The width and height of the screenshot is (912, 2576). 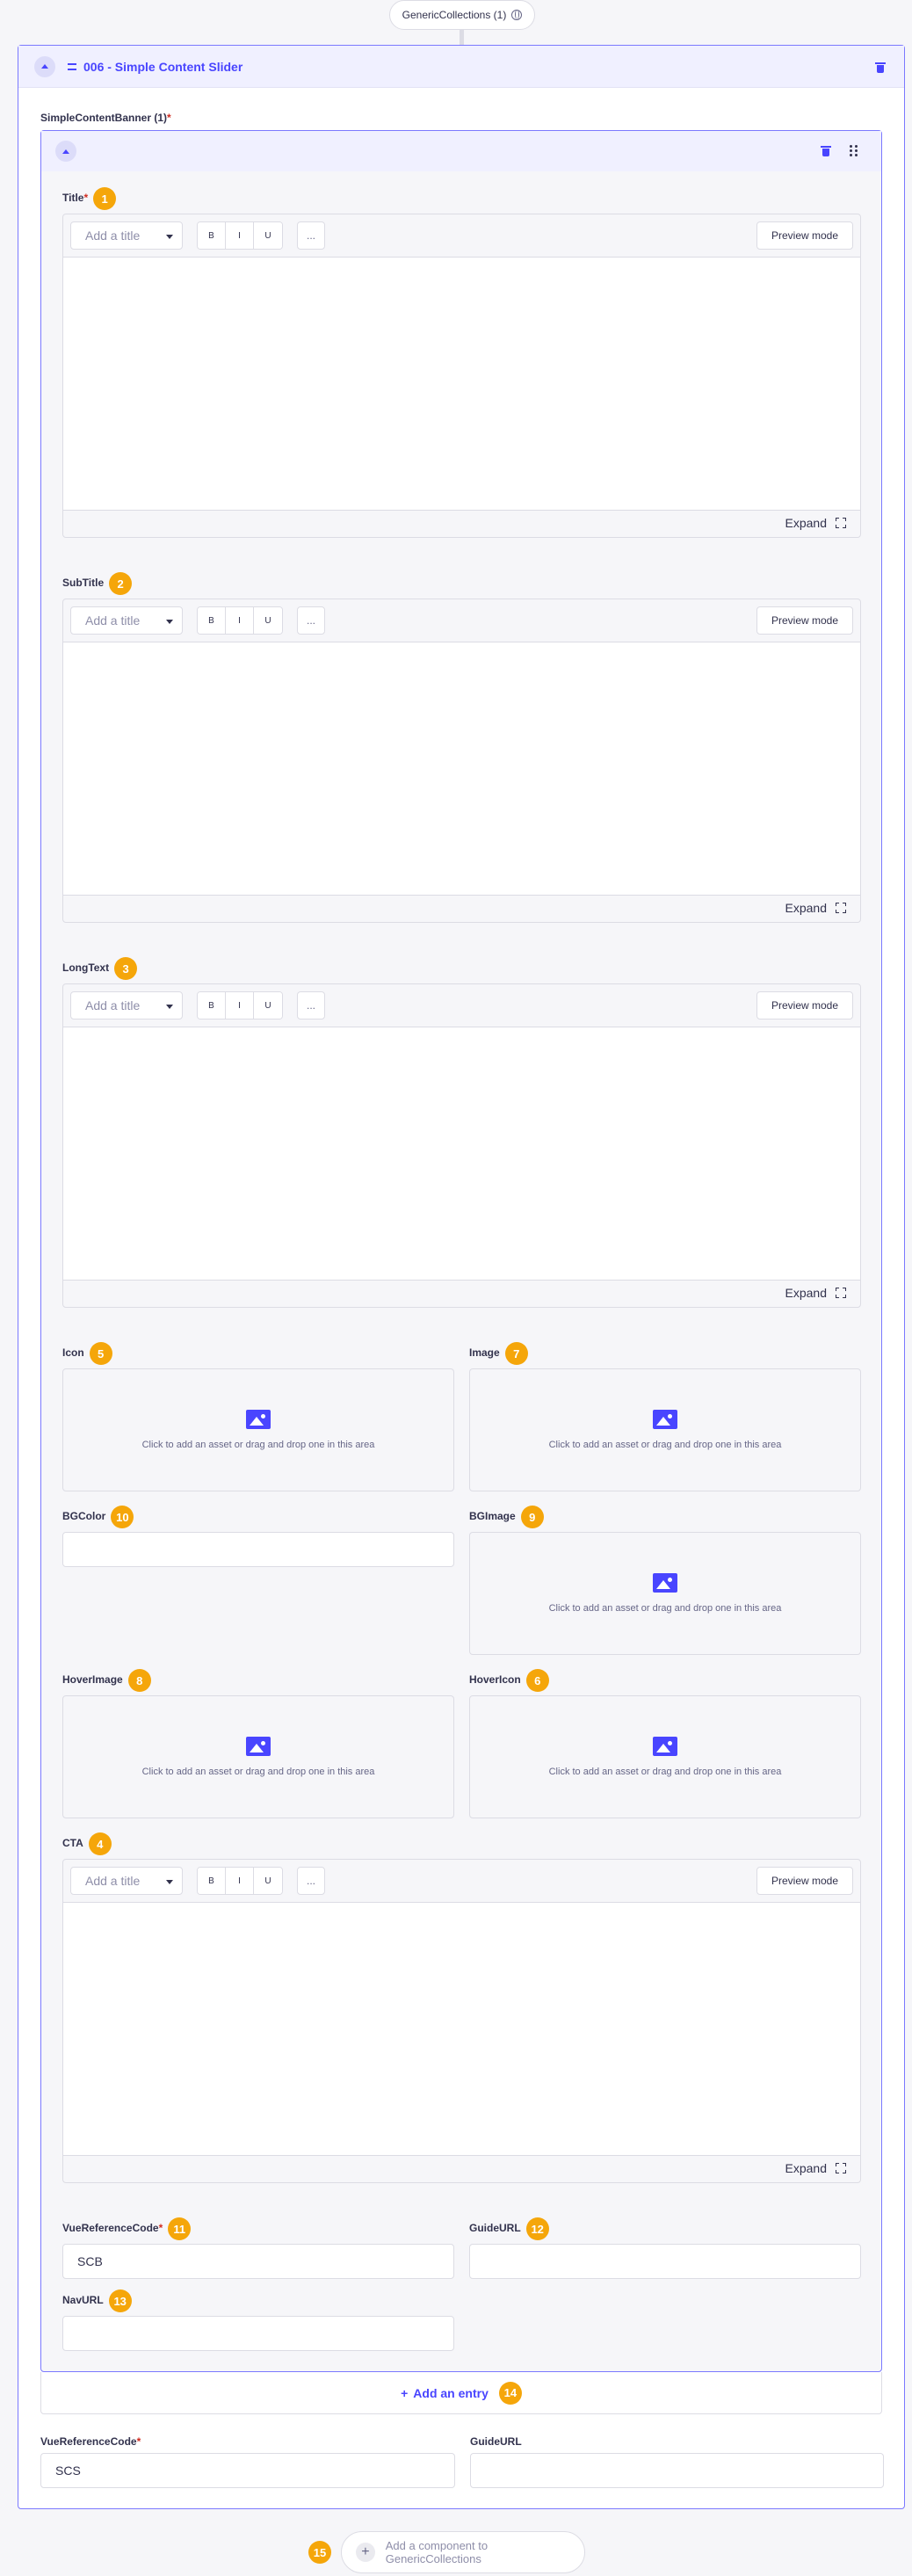 I want to click on bgimage-label: BGImage 9, so click(x=506, y=1517).